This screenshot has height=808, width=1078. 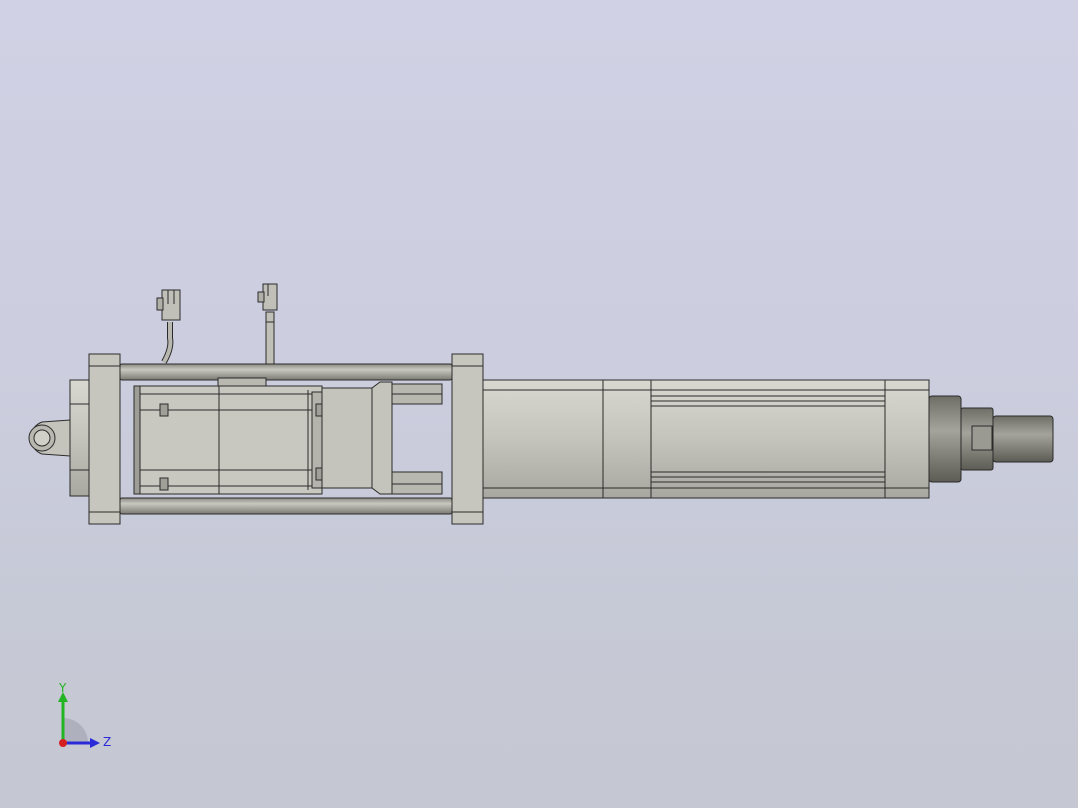 What do you see at coordinates (49, 438) in the screenshot?
I see `clevis-eye` at bounding box center [49, 438].